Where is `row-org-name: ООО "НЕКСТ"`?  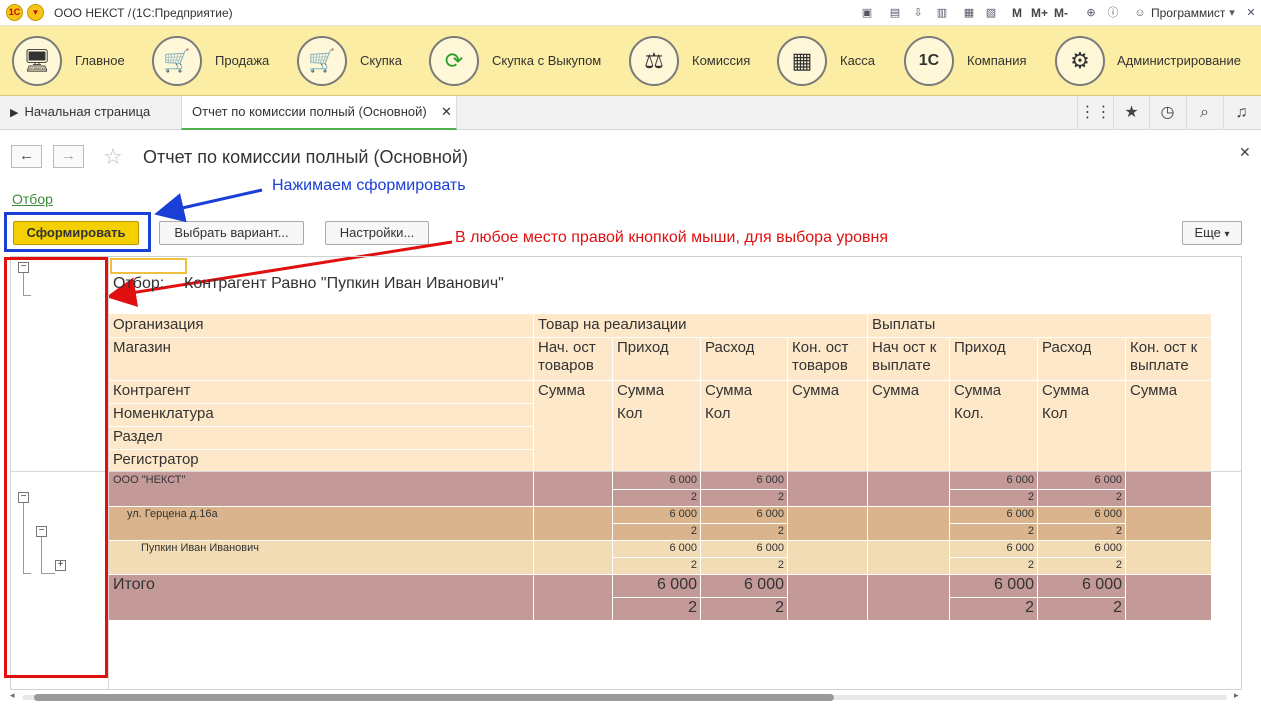
row-org-name: ООО "НЕКСТ" is located at coordinates (147, 480).